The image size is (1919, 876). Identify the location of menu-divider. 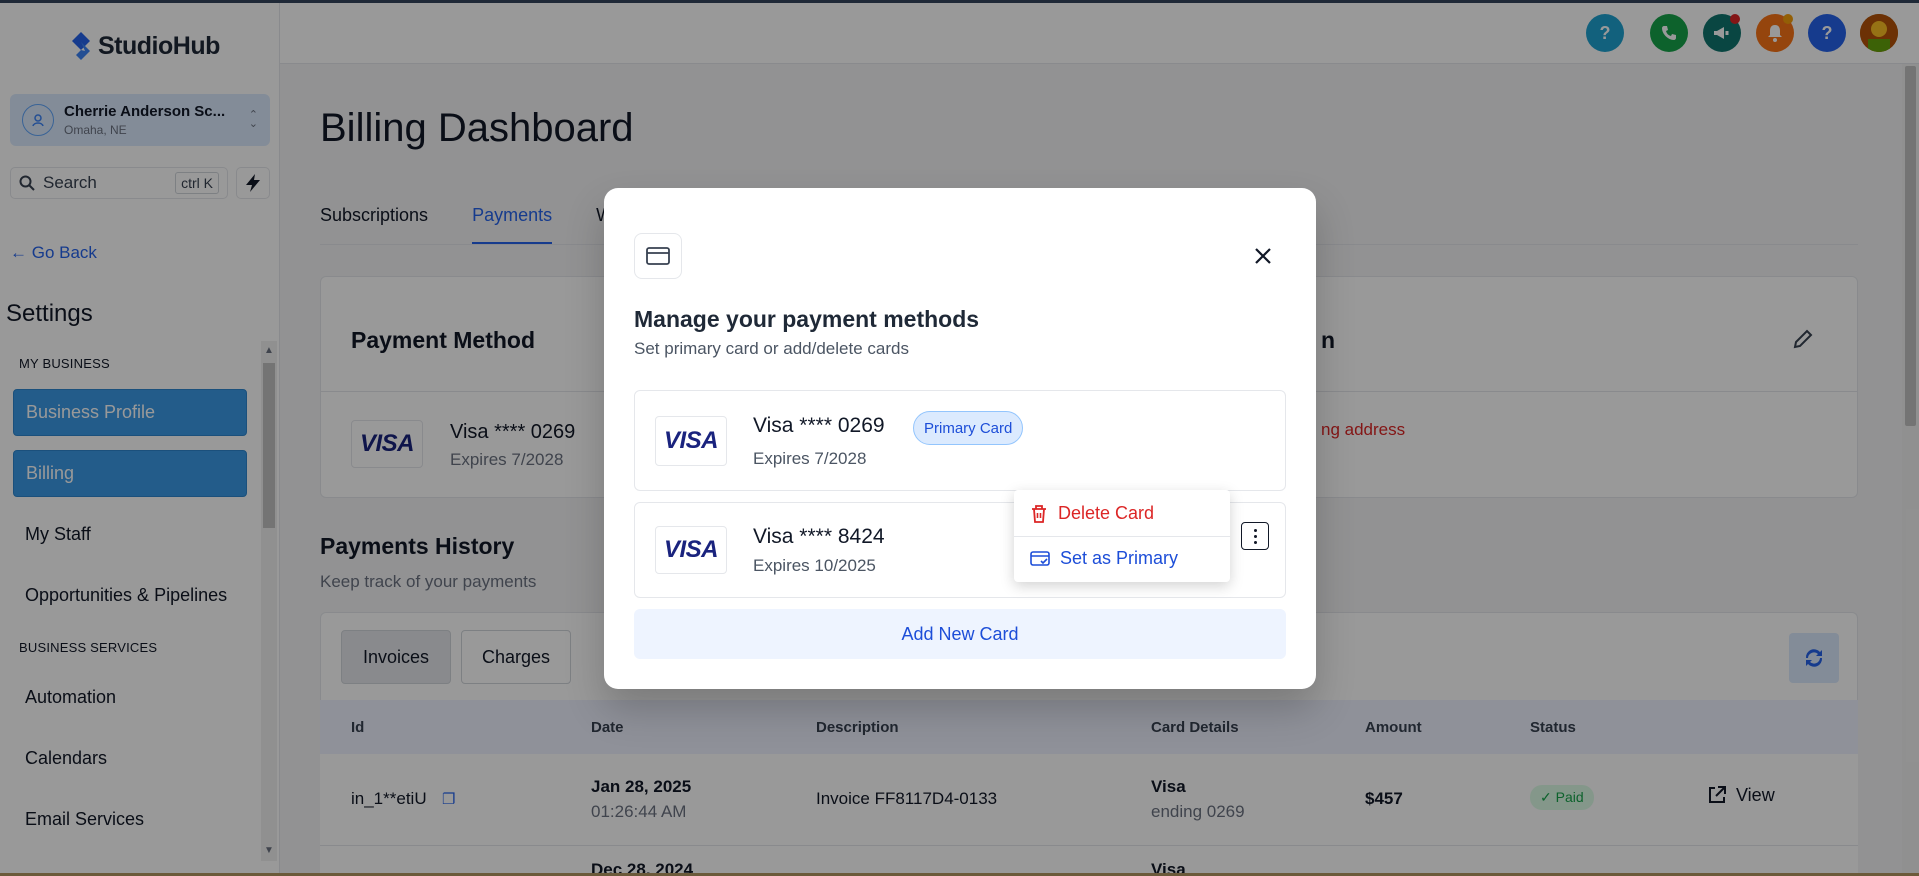
(1122, 536).